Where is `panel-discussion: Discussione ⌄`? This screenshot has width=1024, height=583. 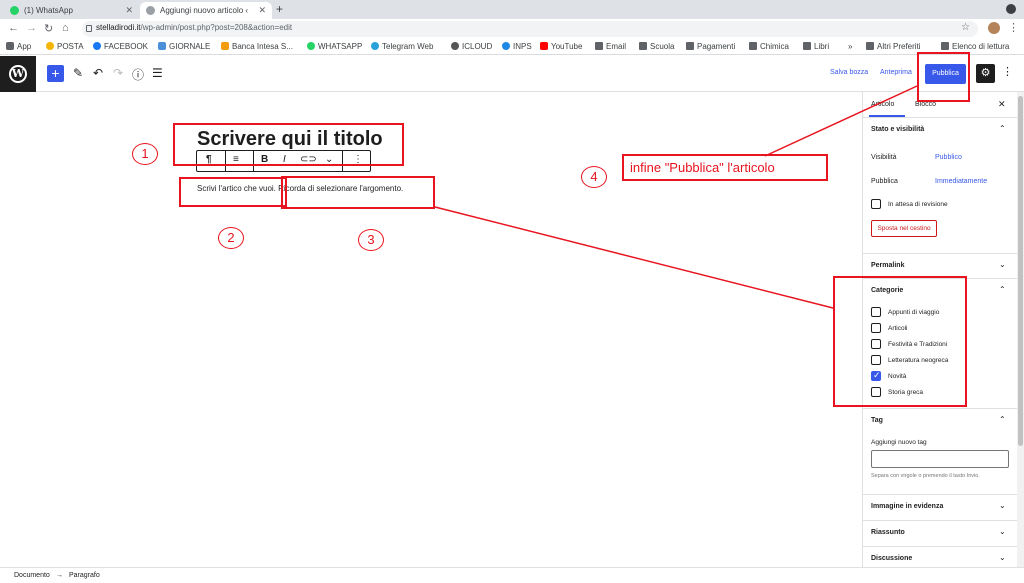 panel-discussion: Discussione ⌄ is located at coordinates (940, 557).